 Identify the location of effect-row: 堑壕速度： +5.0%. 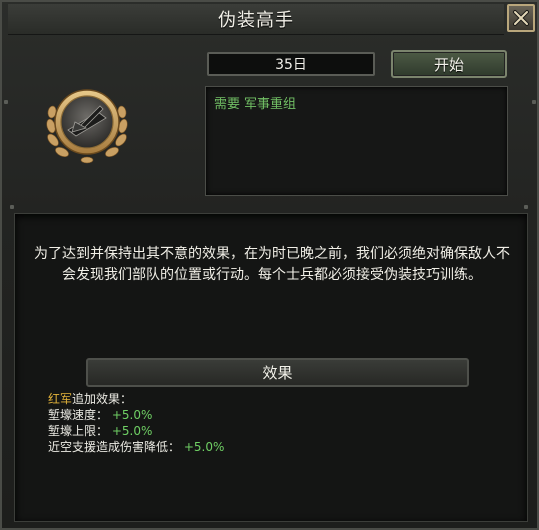
(136, 415).